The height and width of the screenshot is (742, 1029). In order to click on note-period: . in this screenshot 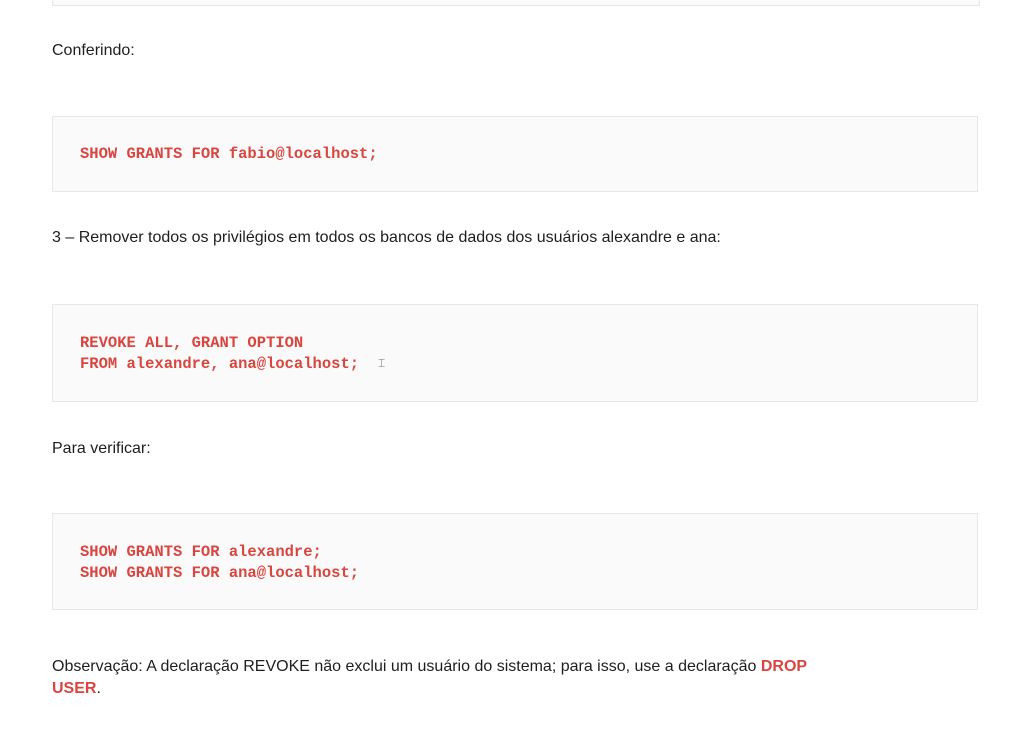, I will do `click(98, 688)`.